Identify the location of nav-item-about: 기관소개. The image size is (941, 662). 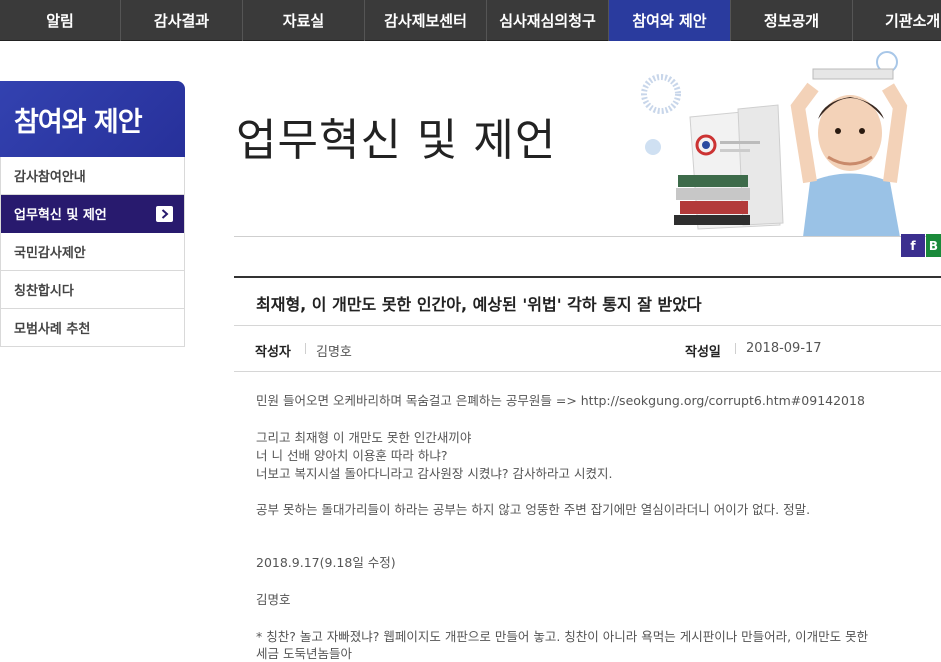
(897, 20).